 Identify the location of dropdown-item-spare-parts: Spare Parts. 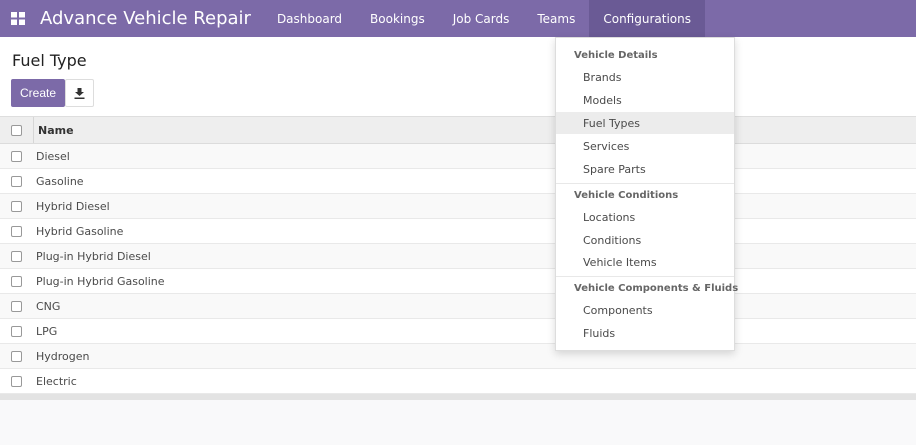
(645, 169).